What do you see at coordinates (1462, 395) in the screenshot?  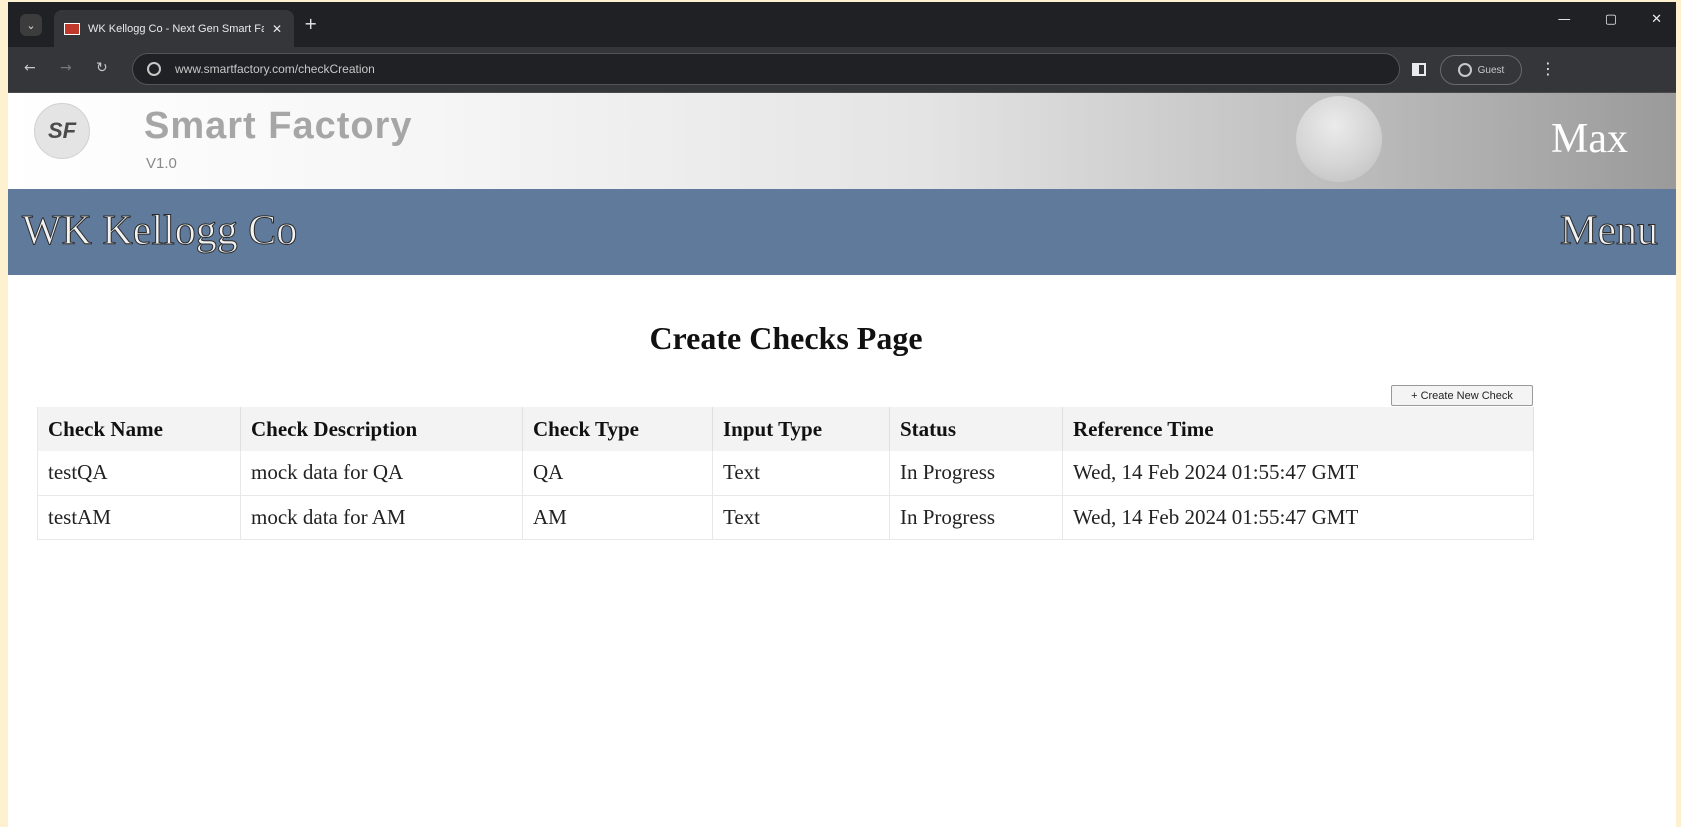 I see `create-new-check-button: + Create New Check` at bounding box center [1462, 395].